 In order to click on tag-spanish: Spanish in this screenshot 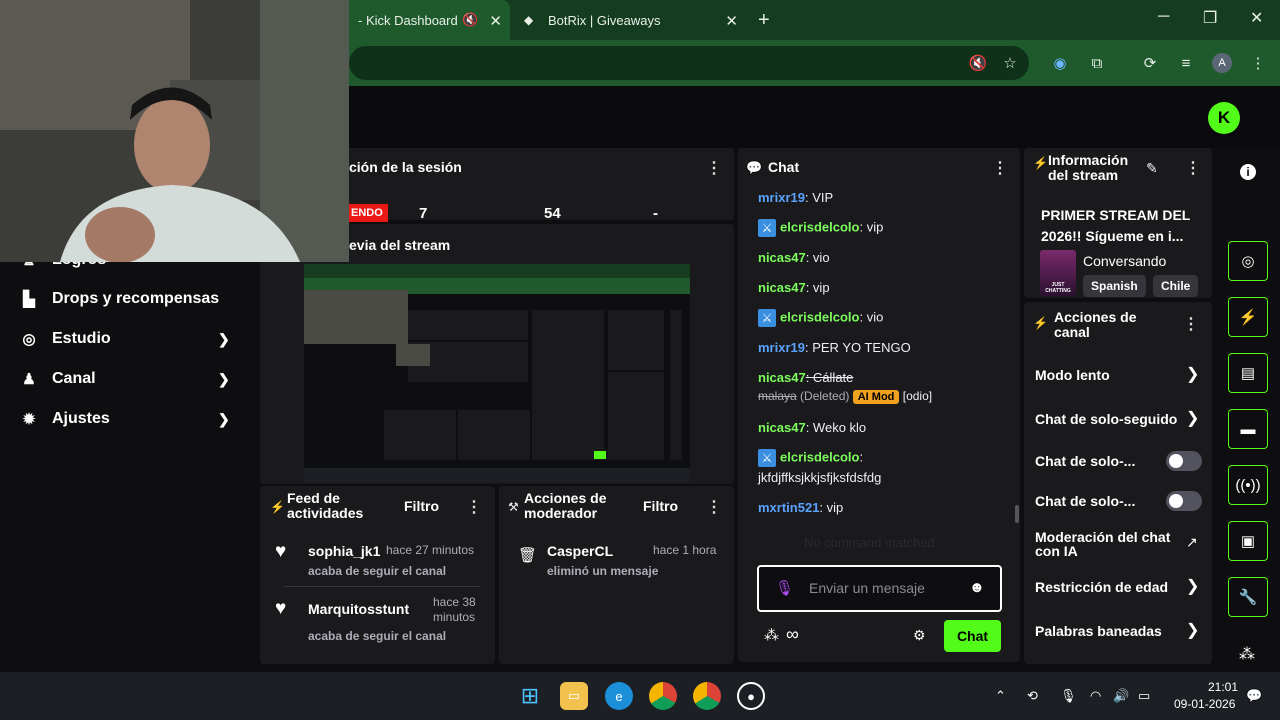, I will do `click(1114, 286)`.